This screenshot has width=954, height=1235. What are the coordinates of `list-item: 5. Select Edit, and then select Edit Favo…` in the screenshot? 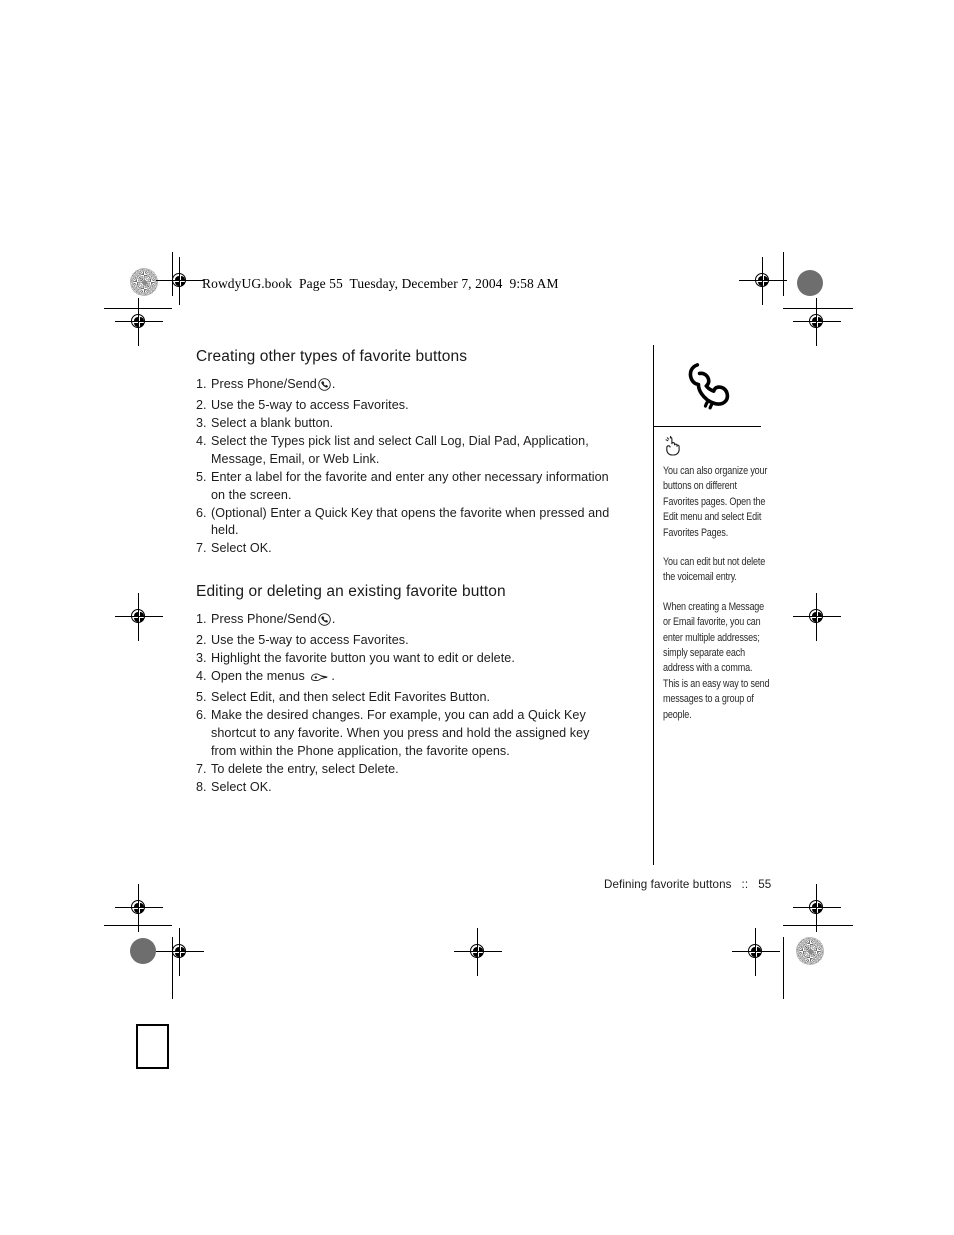 It's located at (406, 698).